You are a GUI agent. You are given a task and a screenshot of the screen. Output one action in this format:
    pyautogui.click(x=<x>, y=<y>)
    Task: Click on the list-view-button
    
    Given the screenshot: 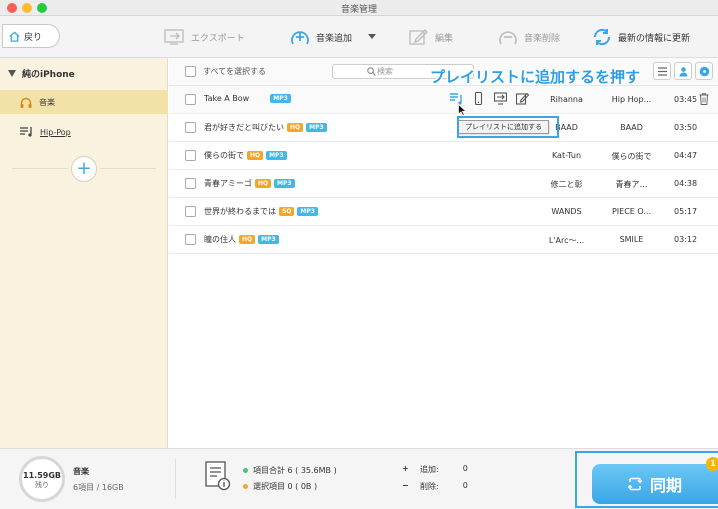 What is the action you would take?
    pyautogui.click(x=662, y=71)
    